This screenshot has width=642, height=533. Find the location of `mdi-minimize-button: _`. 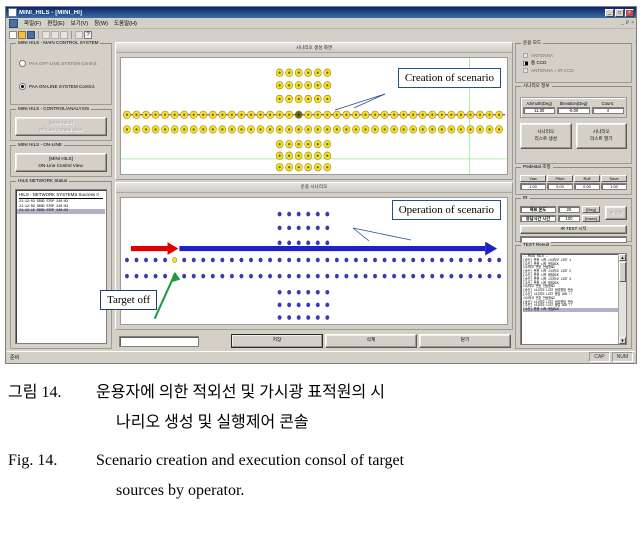

mdi-minimize-button: _ is located at coordinates (622, 23).